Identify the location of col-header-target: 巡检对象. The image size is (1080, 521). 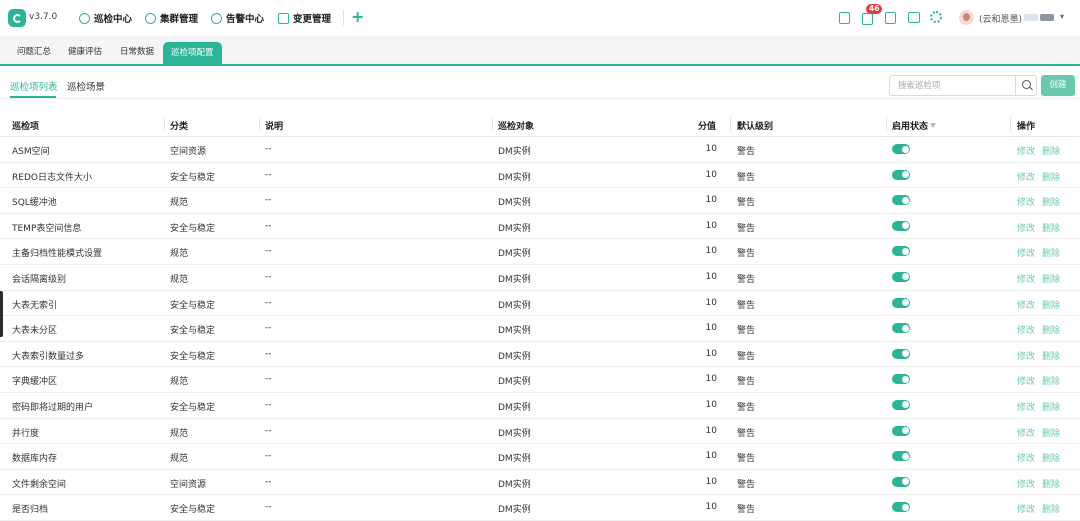
(516, 127).